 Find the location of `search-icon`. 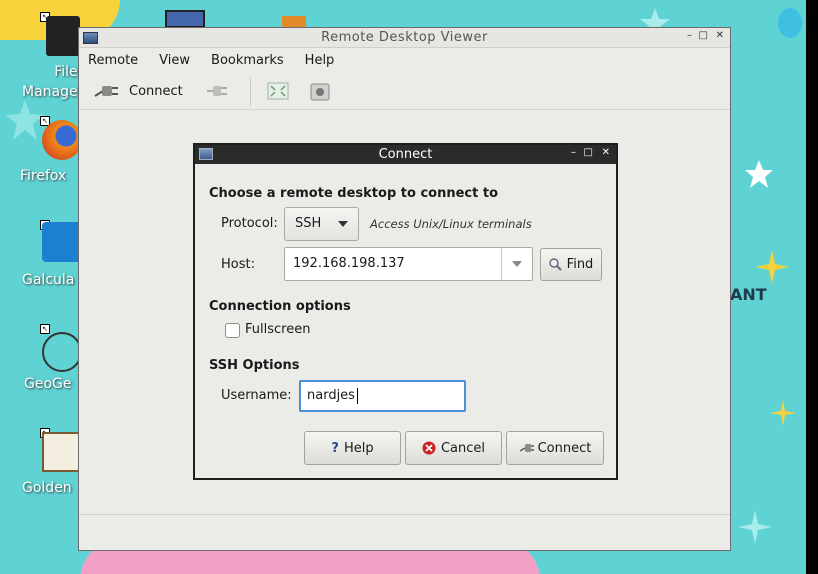

search-icon is located at coordinates (555, 264).